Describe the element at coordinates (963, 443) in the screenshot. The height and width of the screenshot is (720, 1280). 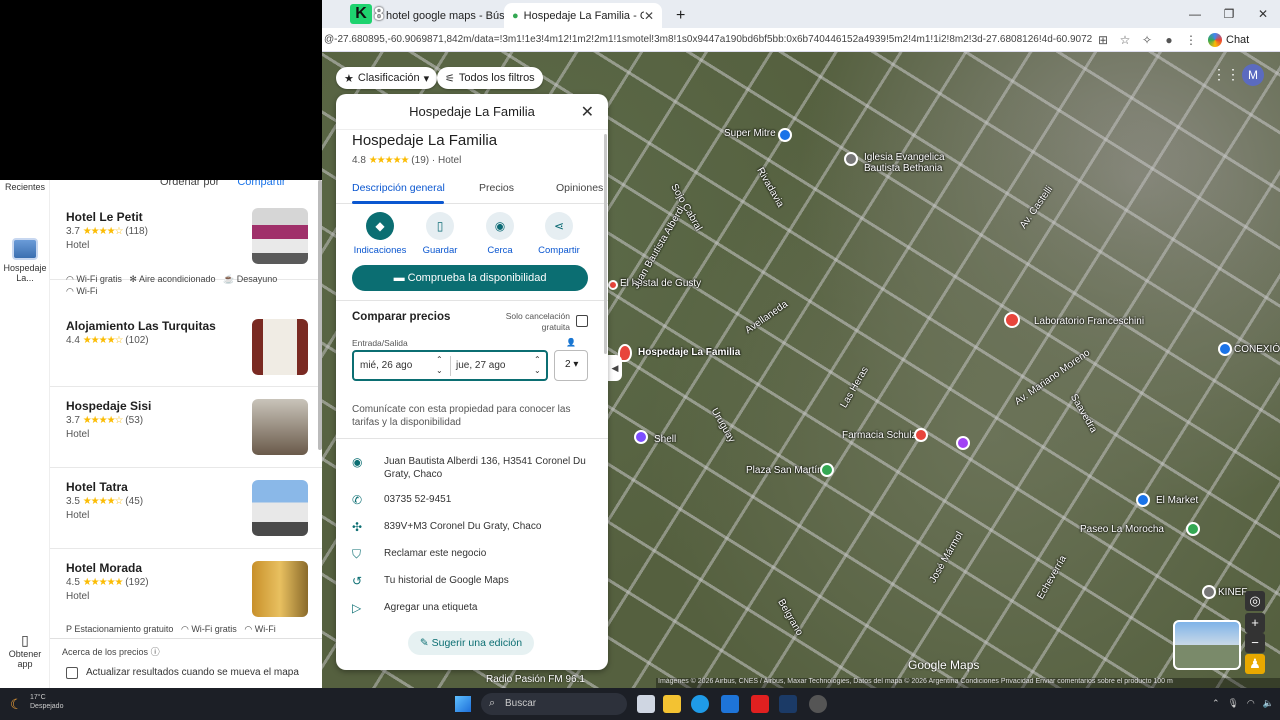
I see `poi-pin-icon` at that location.